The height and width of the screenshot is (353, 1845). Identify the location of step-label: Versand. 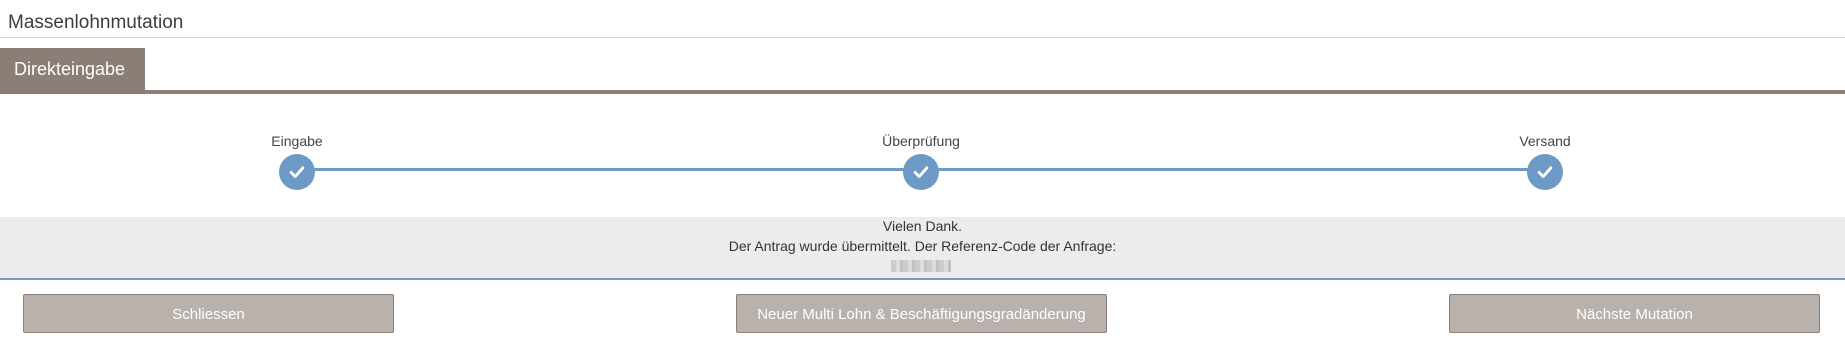
(1545, 141).